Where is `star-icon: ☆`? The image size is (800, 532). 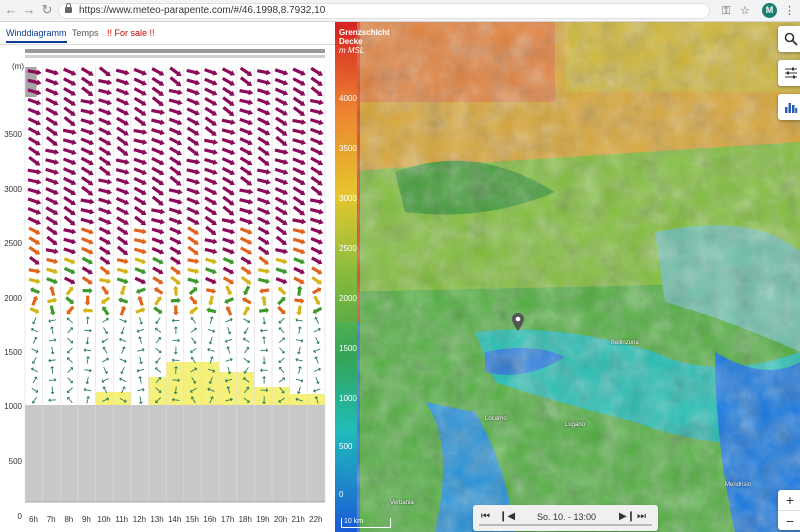
star-icon: ☆ is located at coordinates (745, 11).